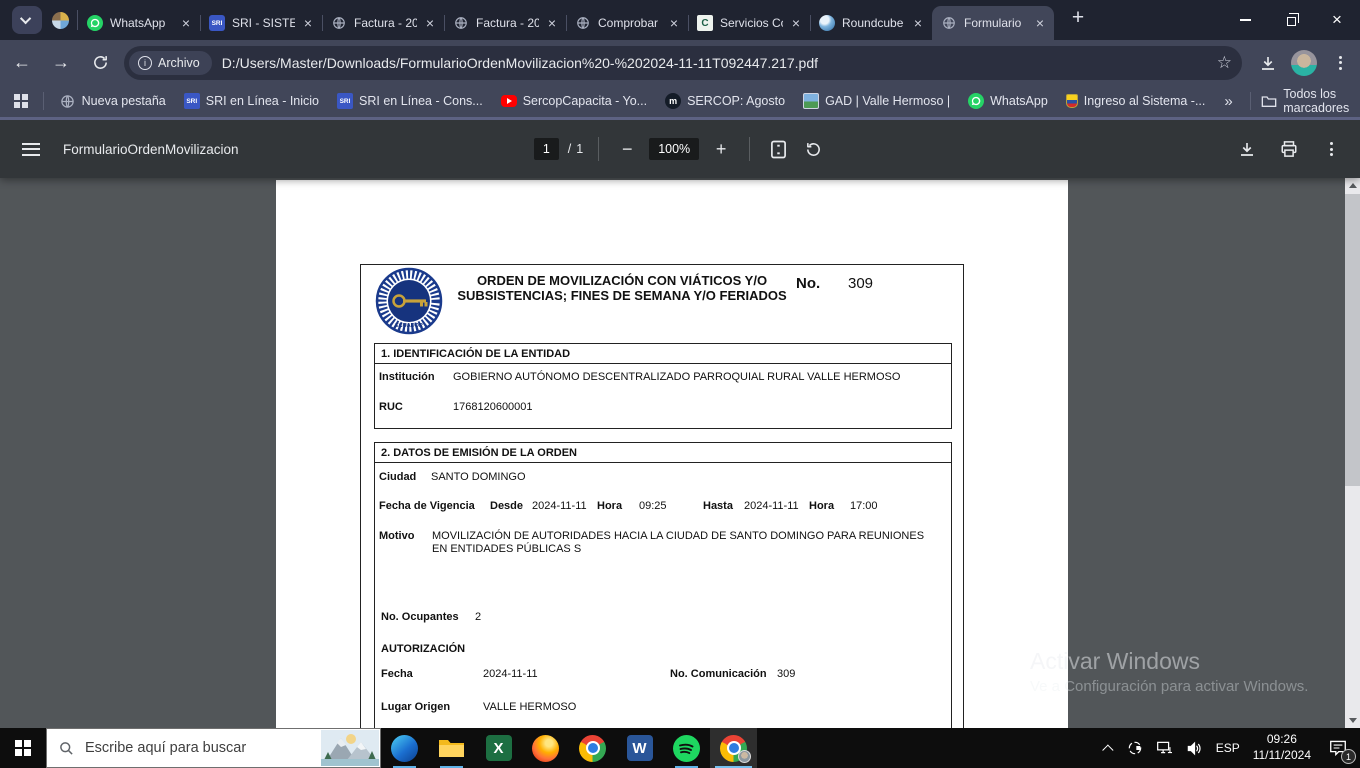 The image size is (1360, 768). Describe the element at coordinates (251, 101) in the screenshot. I see `bookmark-sri-inicio: SRI SRI en Línea - Inicio` at that location.